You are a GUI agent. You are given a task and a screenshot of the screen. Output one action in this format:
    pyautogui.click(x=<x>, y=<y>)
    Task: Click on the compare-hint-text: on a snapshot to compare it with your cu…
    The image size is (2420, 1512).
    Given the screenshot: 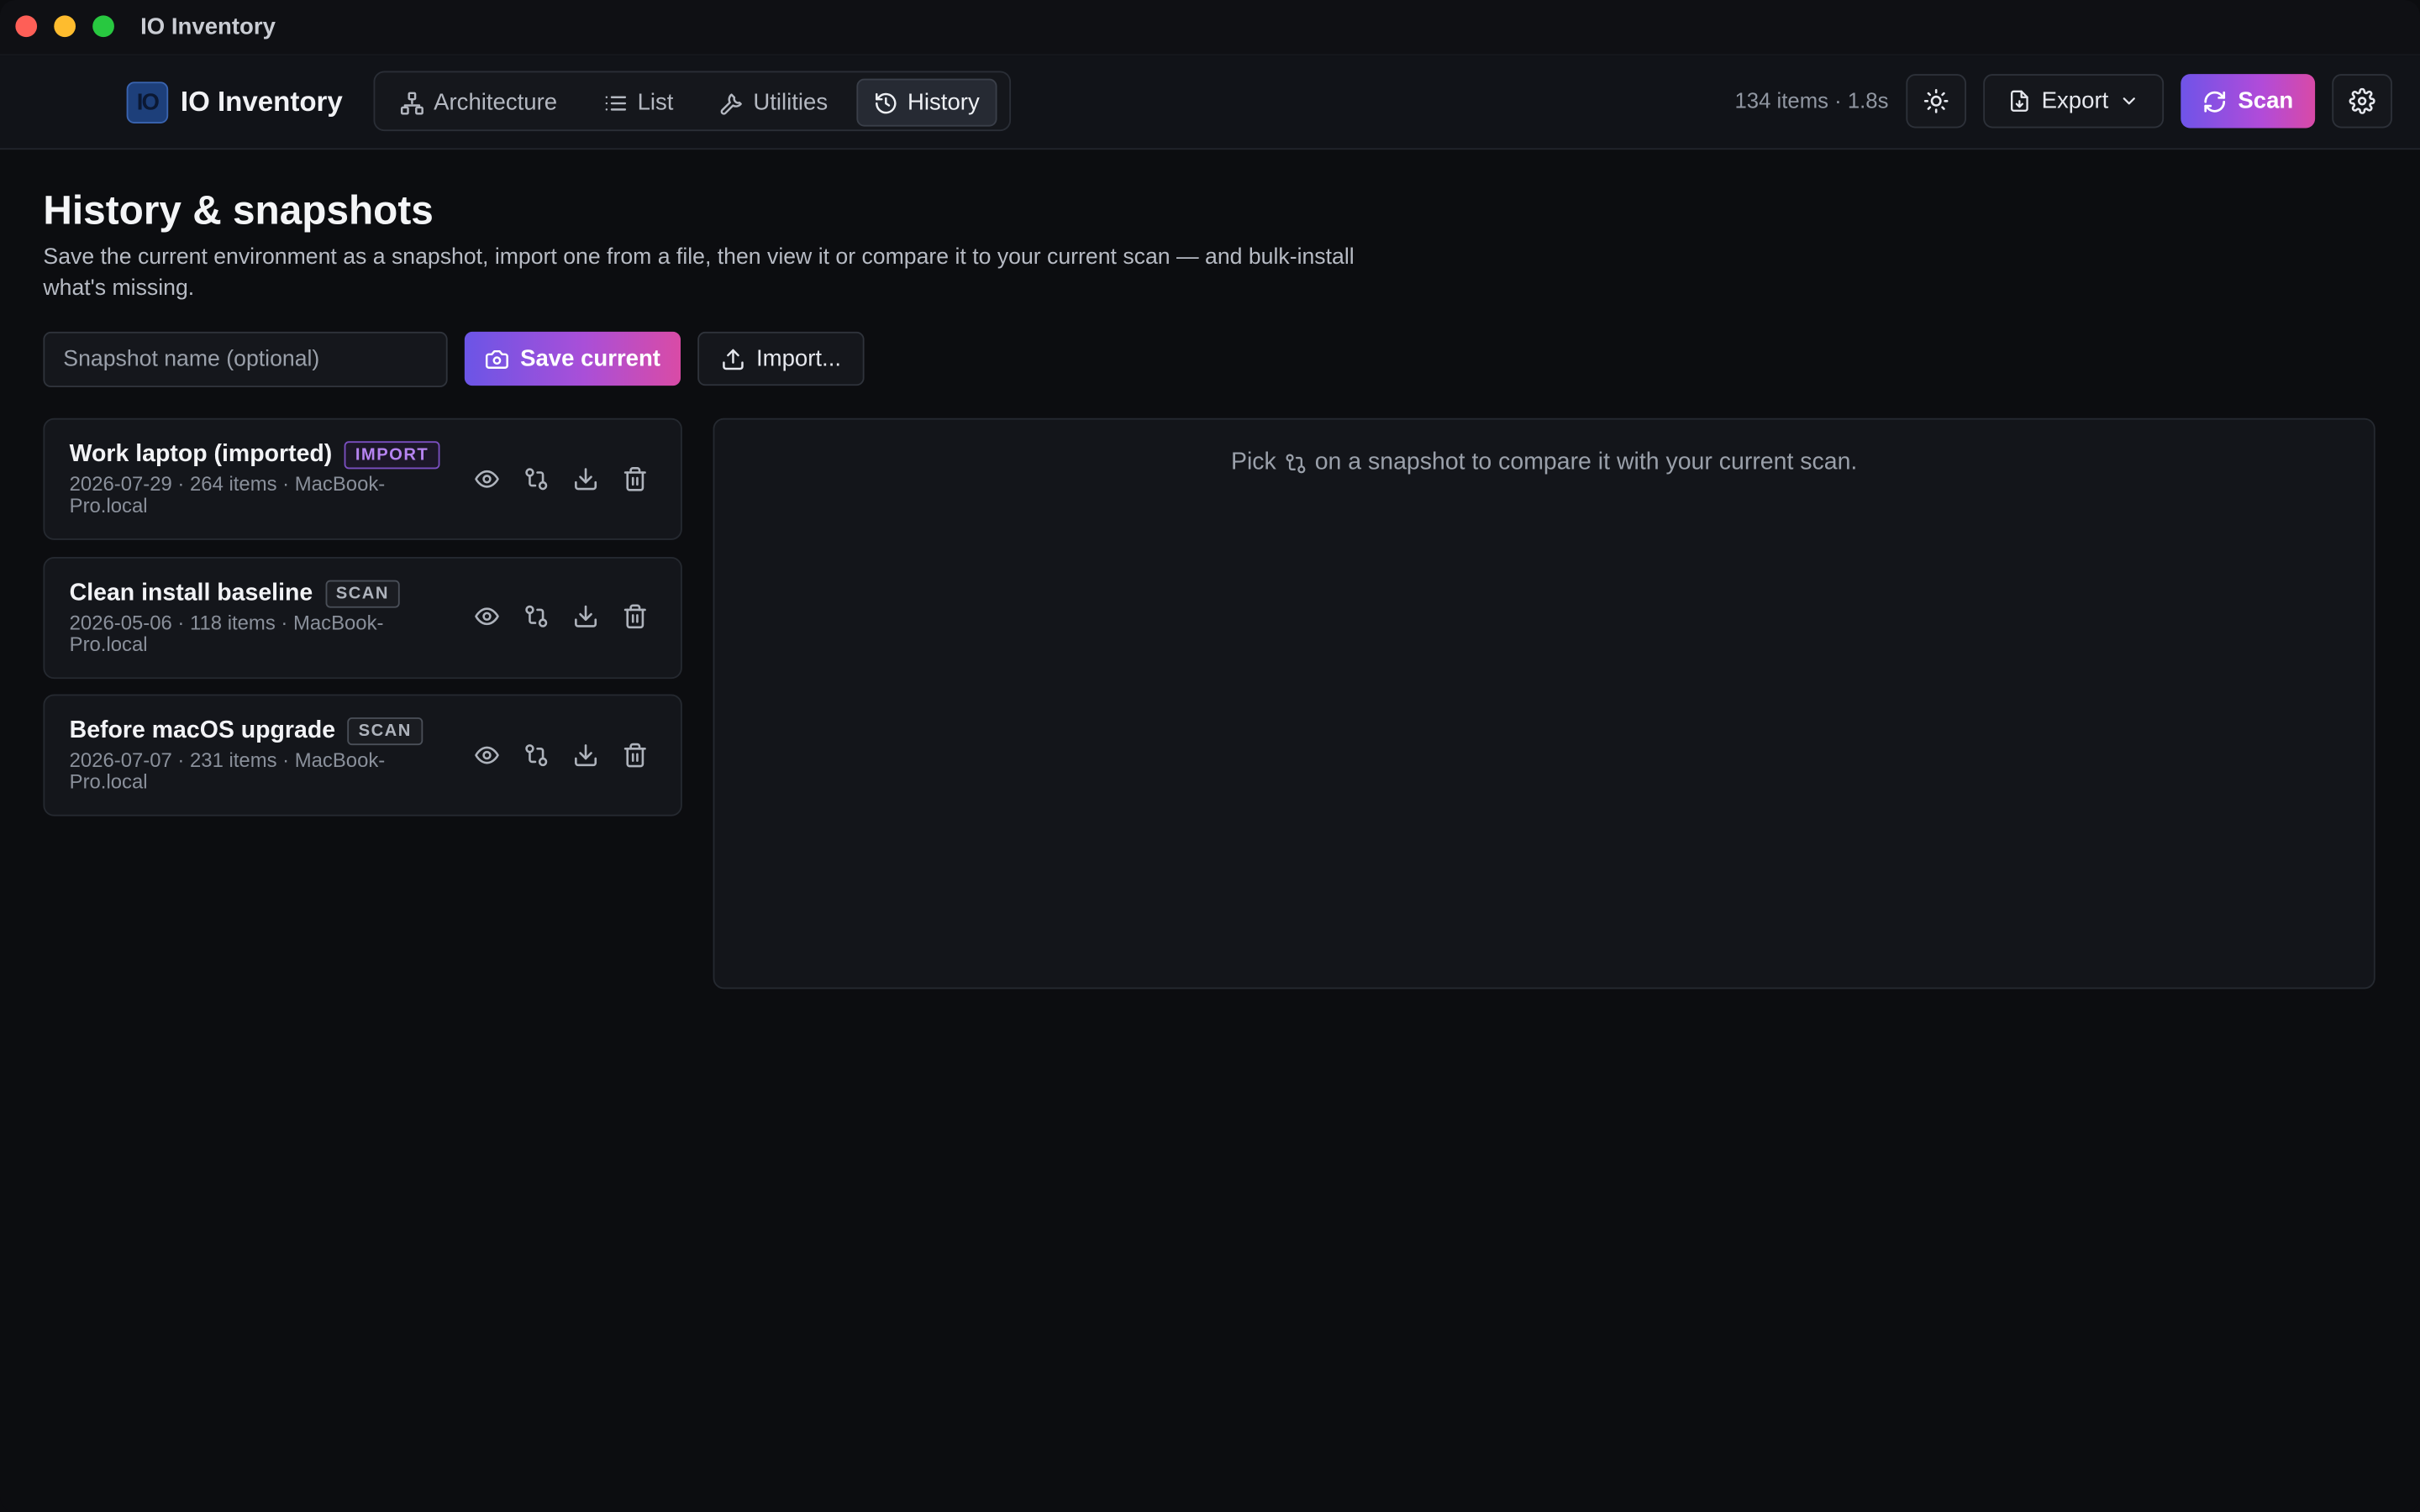 What is the action you would take?
    pyautogui.click(x=1586, y=462)
    